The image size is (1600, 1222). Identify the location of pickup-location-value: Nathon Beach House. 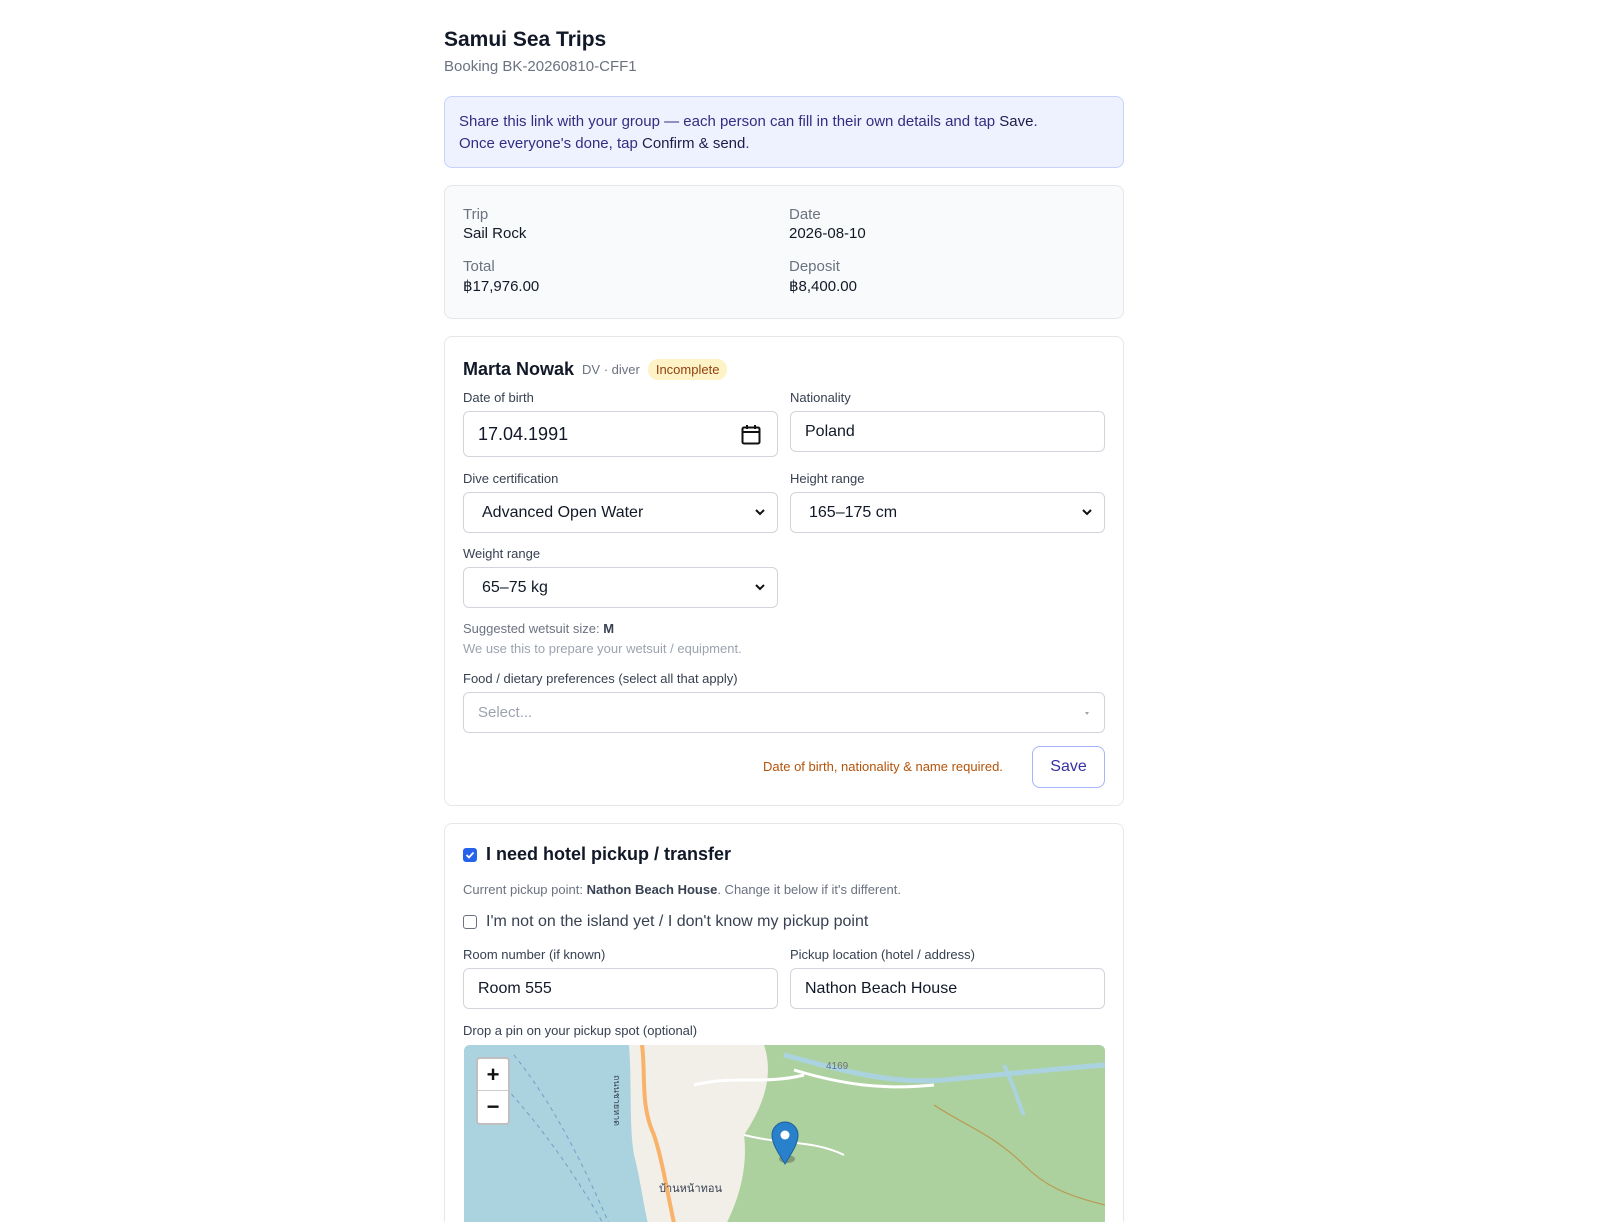
(881, 988).